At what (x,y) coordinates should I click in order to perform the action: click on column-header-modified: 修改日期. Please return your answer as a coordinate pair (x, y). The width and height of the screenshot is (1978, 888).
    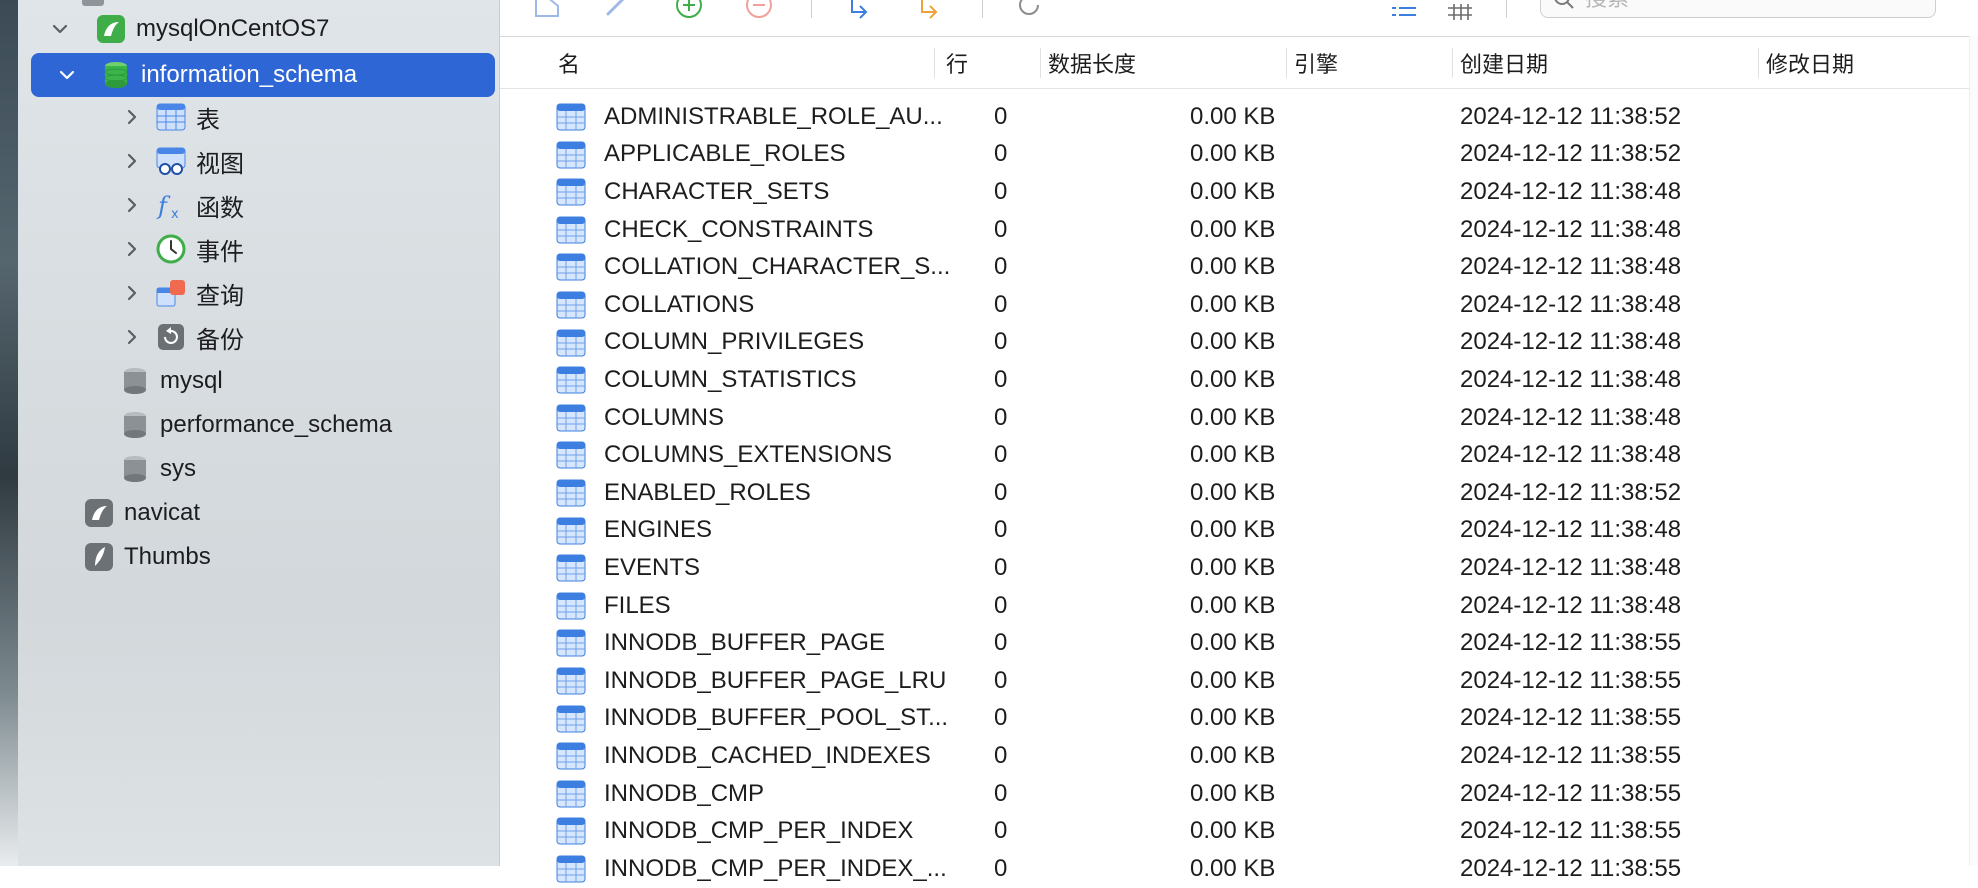
    Looking at the image, I should click on (1810, 63).